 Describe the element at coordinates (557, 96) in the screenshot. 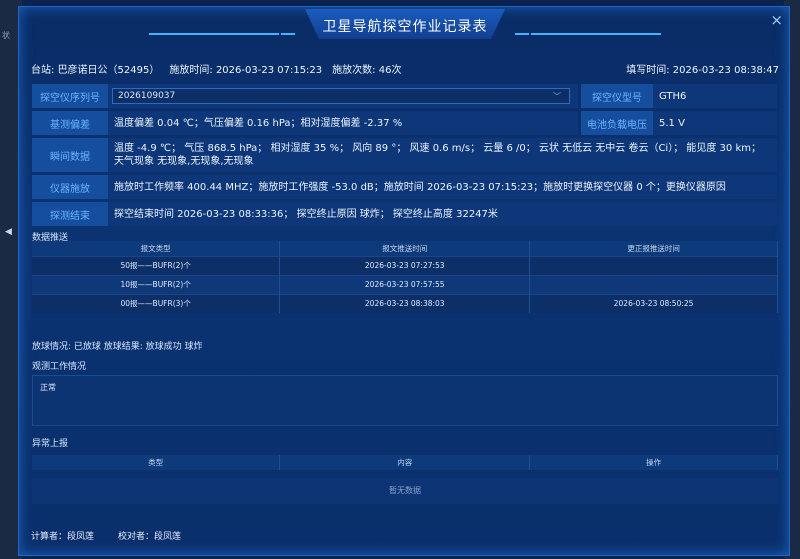

I see `chevron-down-icon: ﹀` at that location.